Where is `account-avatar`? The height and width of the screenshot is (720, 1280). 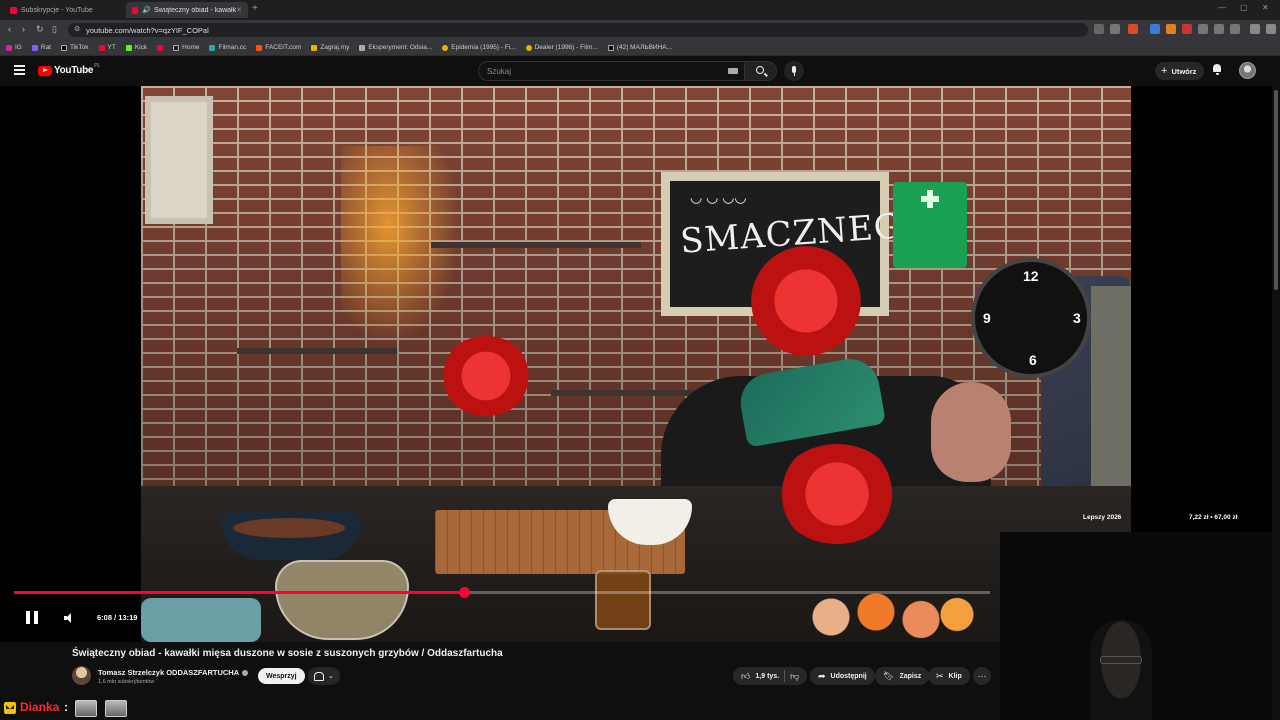
account-avatar is located at coordinates (1247, 70).